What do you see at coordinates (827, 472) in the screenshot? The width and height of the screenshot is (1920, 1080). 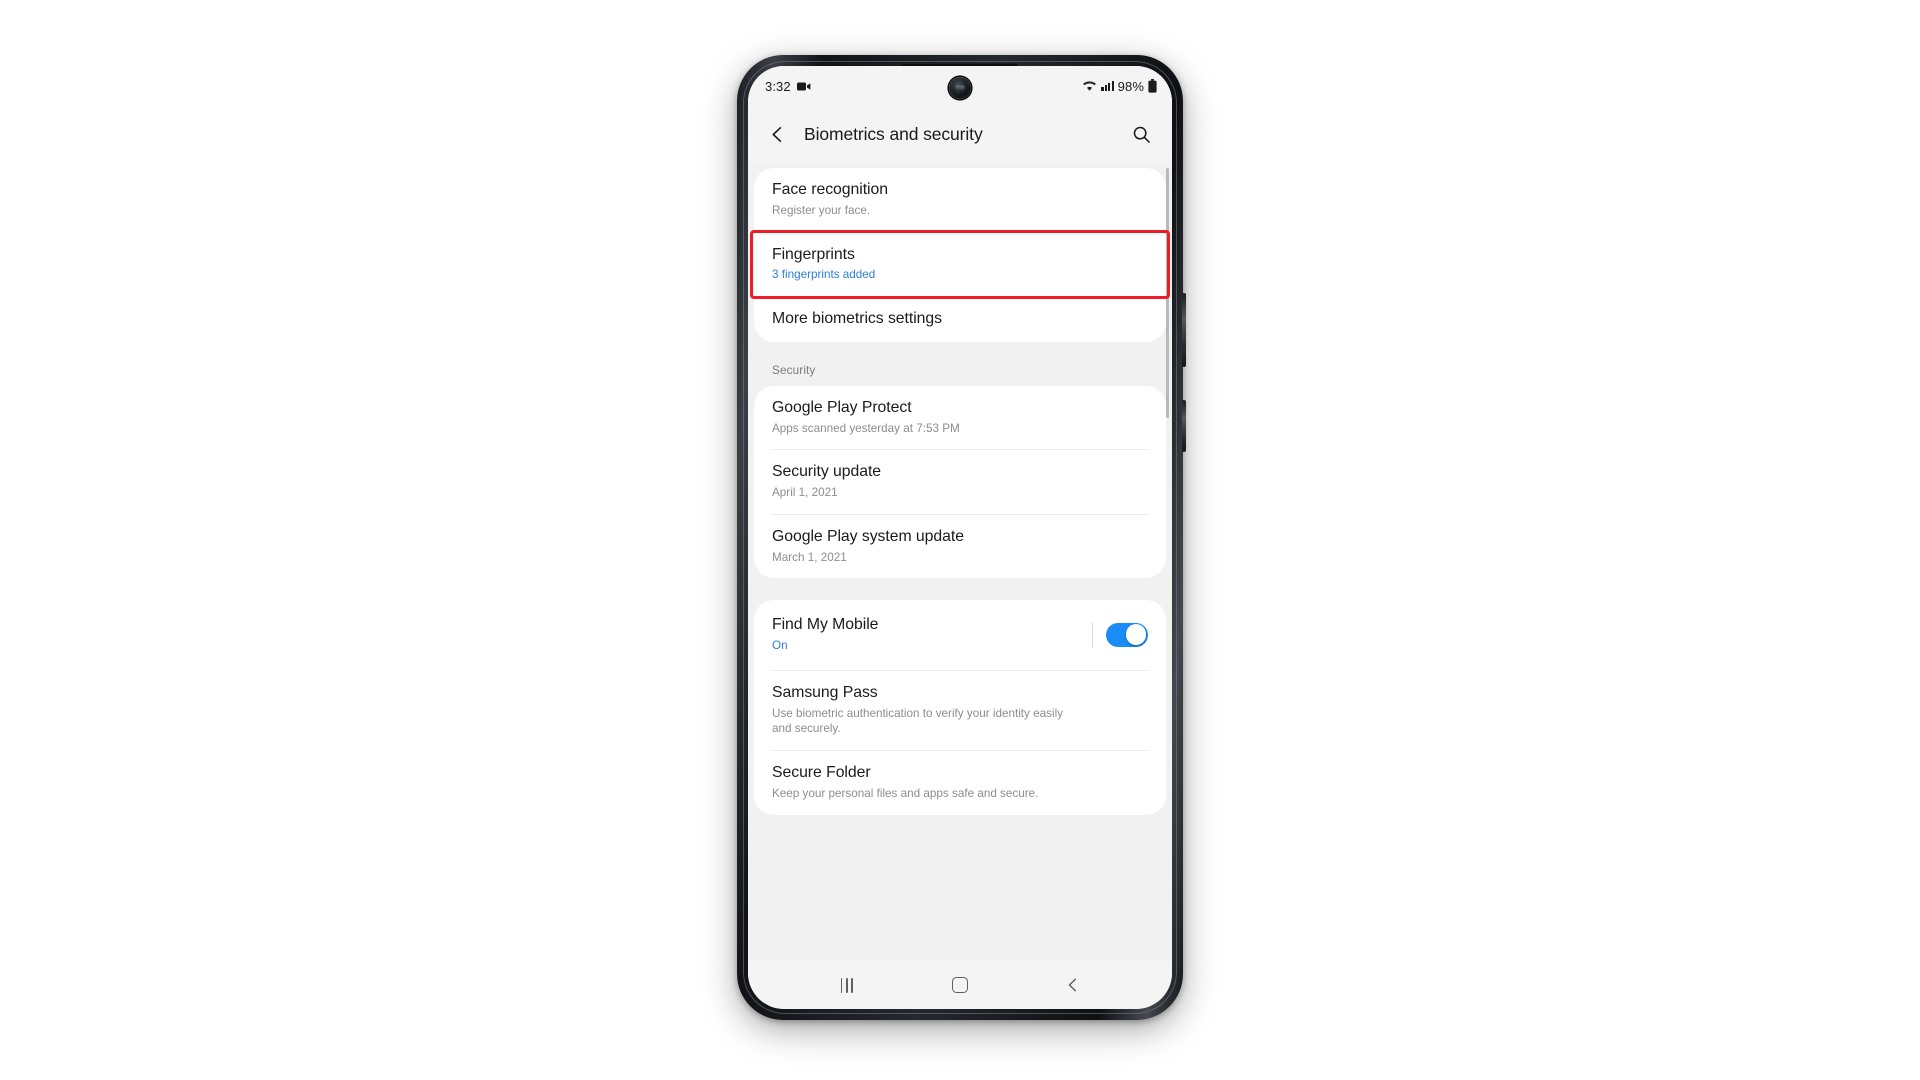 I see `row-title: Security update` at bounding box center [827, 472].